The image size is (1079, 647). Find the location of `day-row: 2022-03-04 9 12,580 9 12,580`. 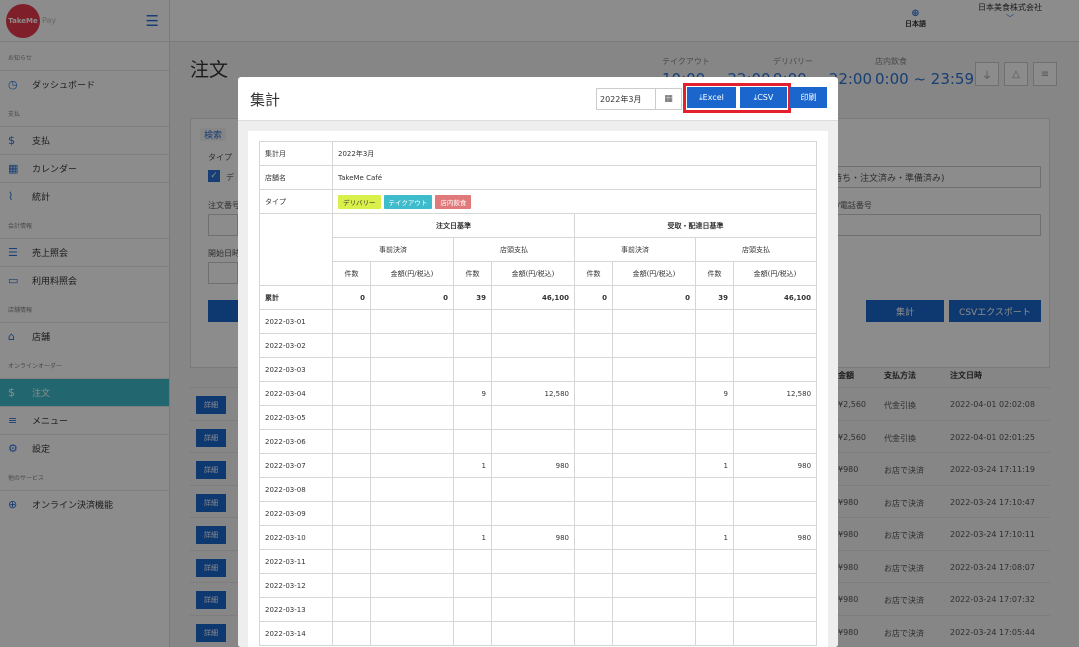

day-row: 2022-03-04 9 12,580 9 12,580 is located at coordinates (538, 393).